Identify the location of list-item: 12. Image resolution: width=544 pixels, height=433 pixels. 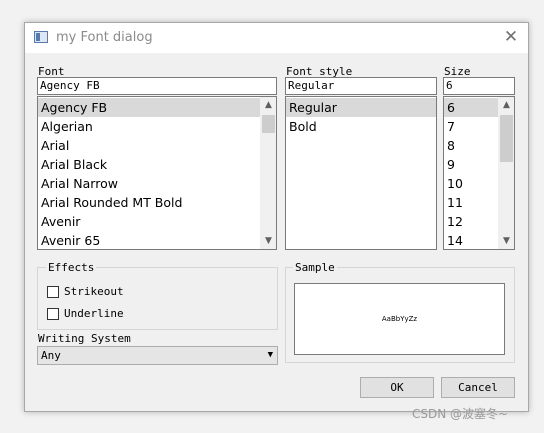
(471, 221).